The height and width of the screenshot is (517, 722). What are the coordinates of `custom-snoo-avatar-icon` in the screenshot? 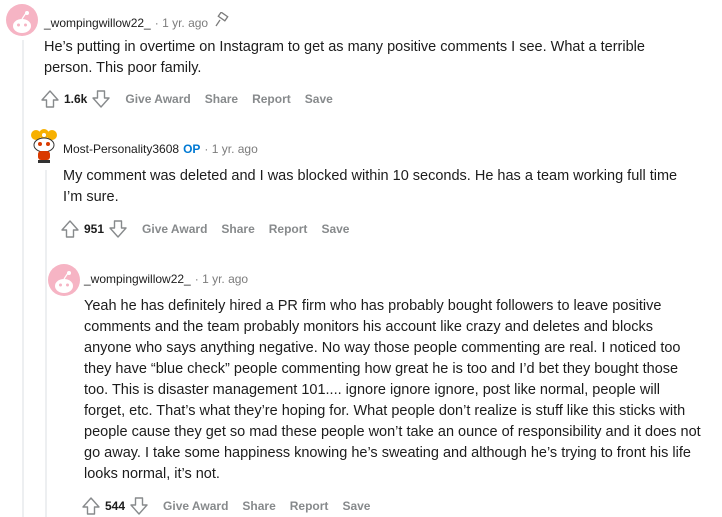 It's located at (44, 146).